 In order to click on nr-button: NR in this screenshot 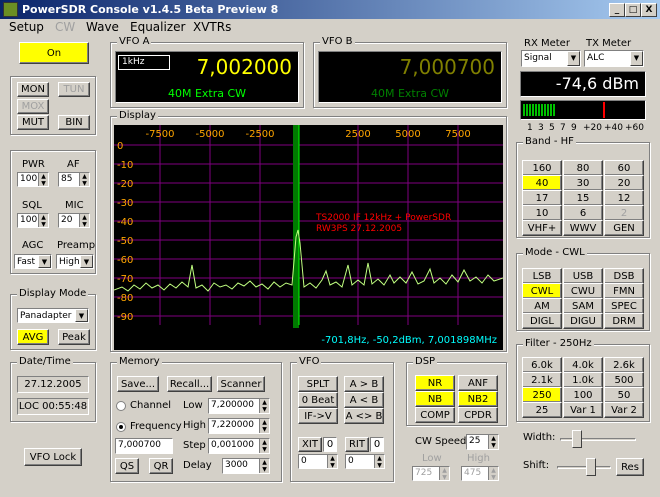, I will do `click(435, 383)`.